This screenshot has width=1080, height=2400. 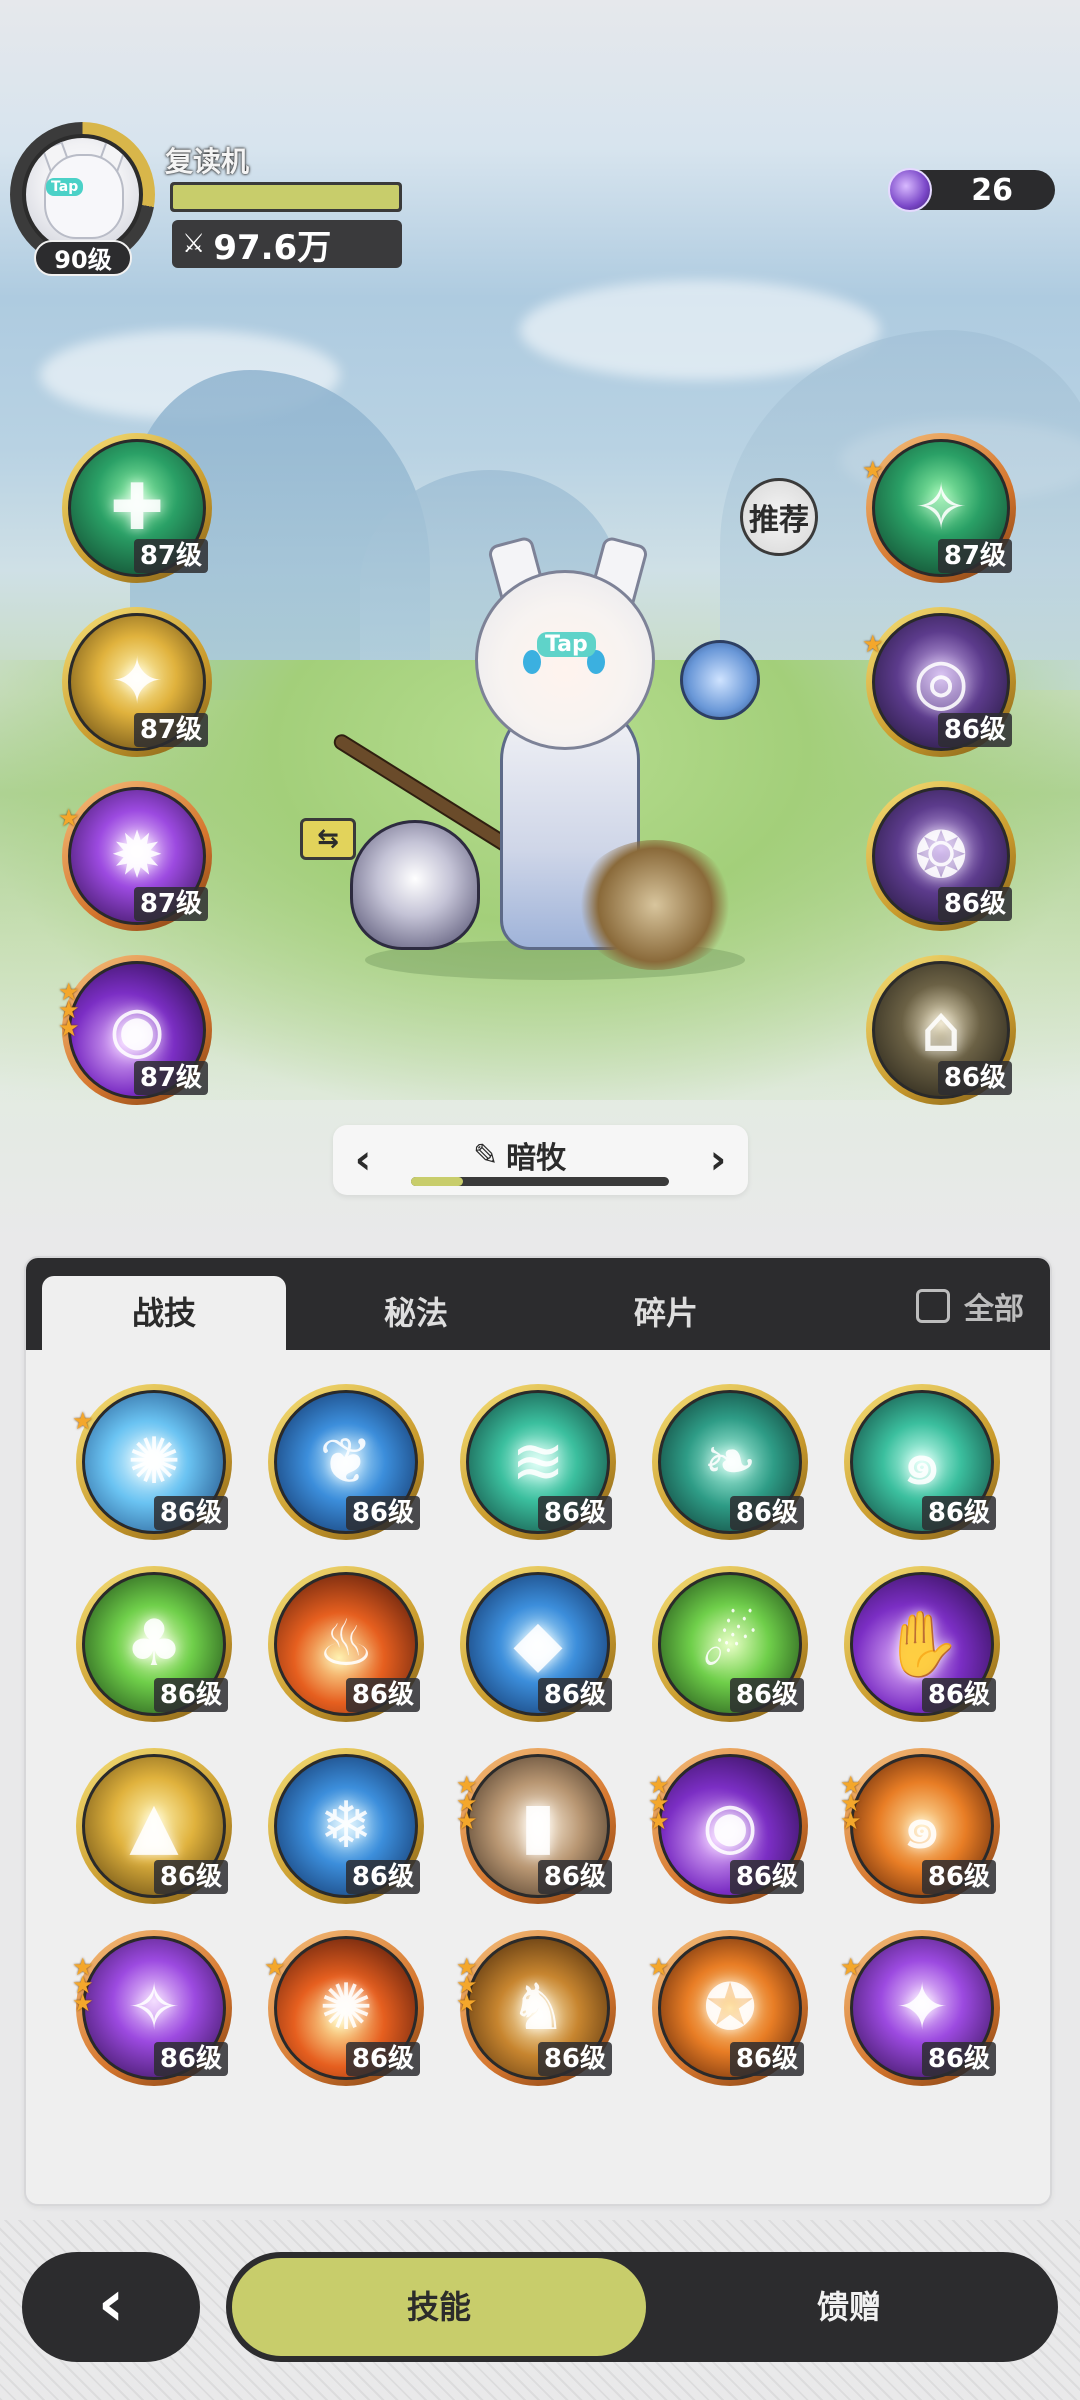 What do you see at coordinates (939, 508) in the screenshot?
I see `skill-orb: ✧ ★ 87级` at bounding box center [939, 508].